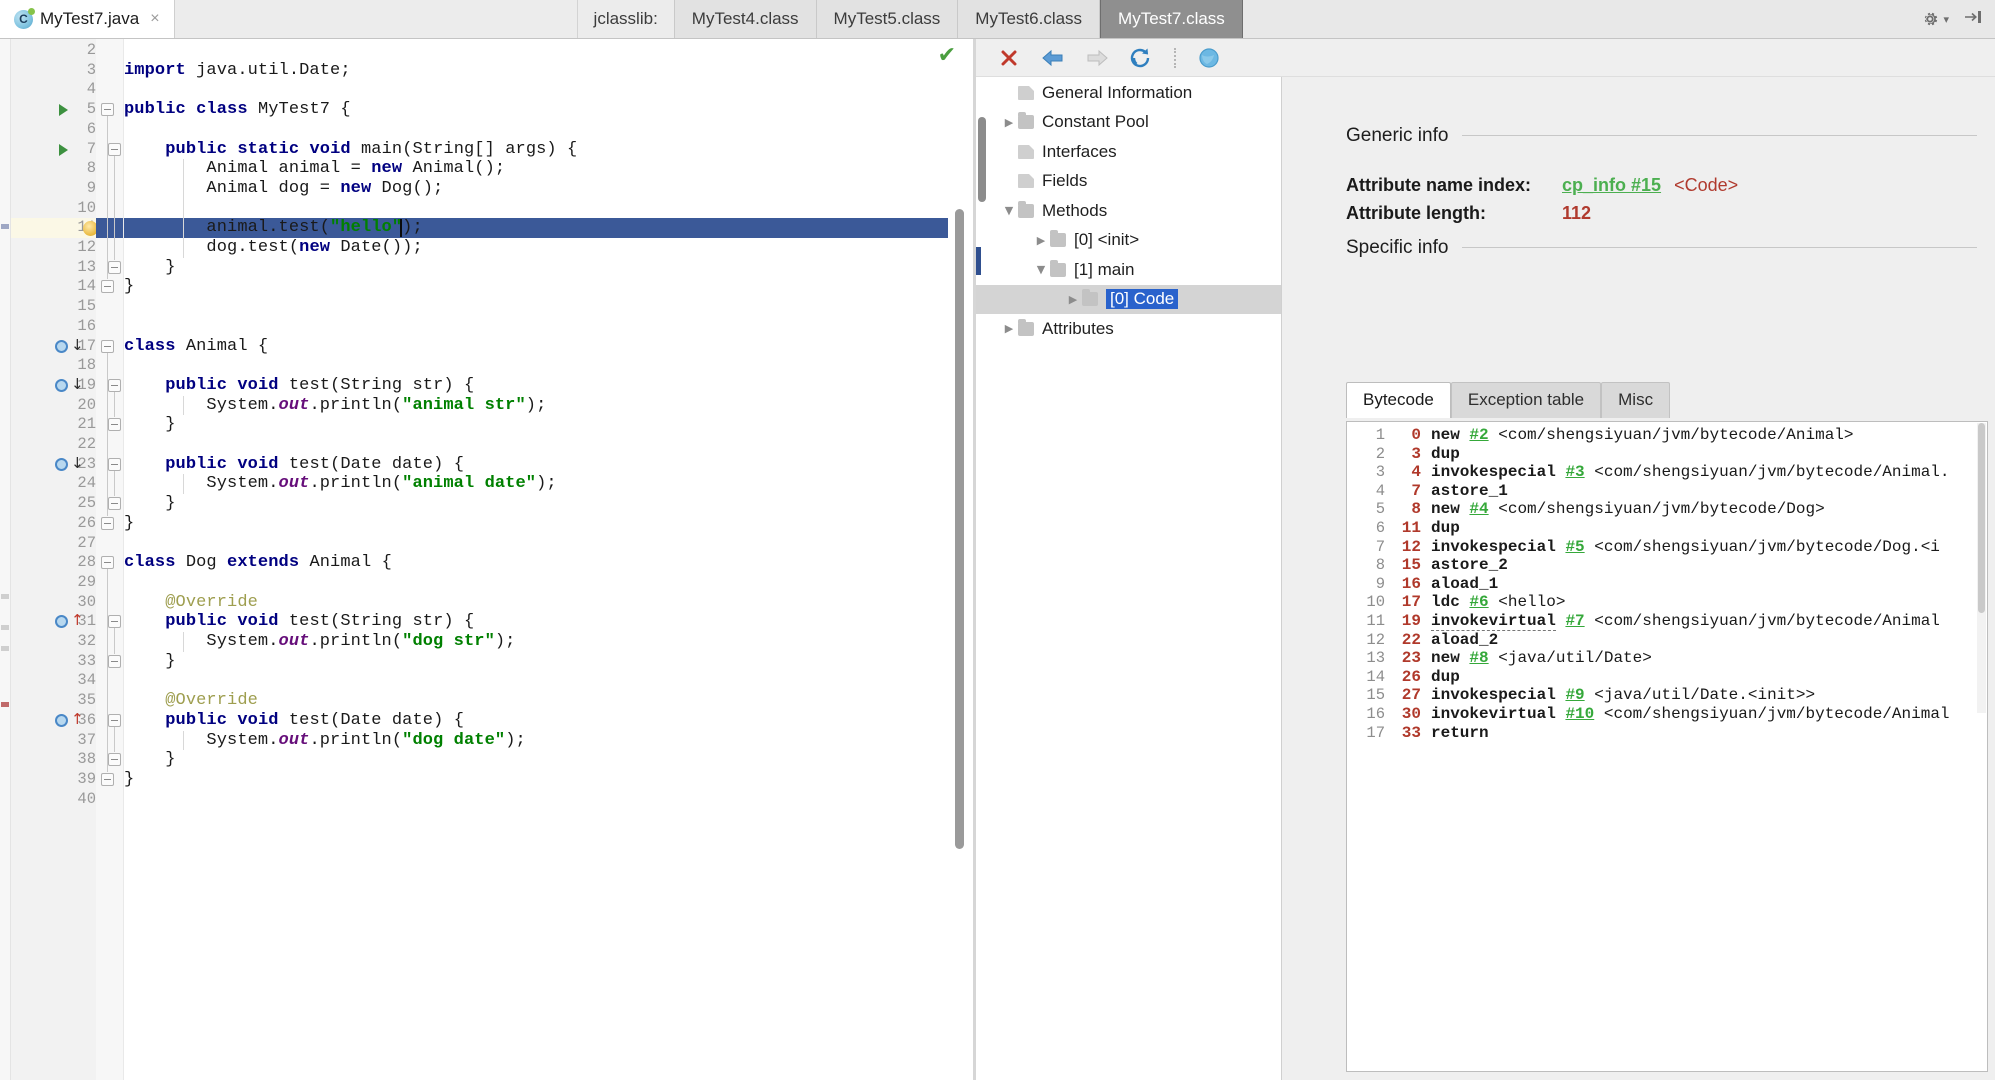 This screenshot has height=1080, width=1995. Describe the element at coordinates (1574, 547) in the screenshot. I see `constant-pool-link: #5` at that location.